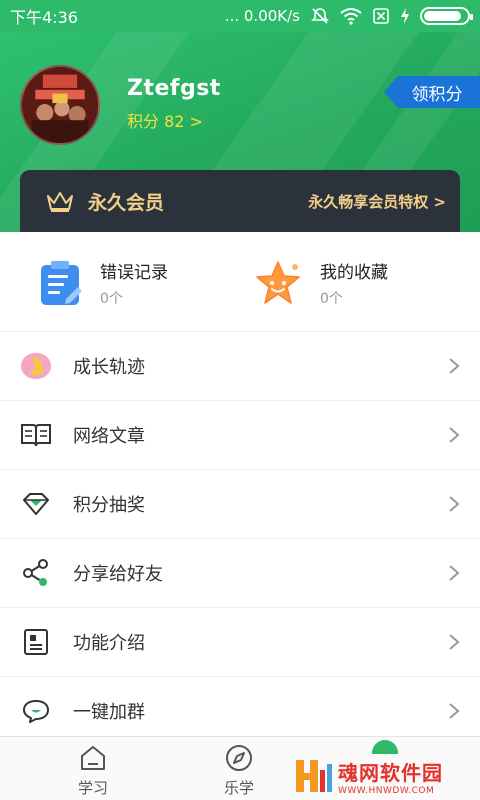 This screenshot has width=480, height=800. I want to click on list-item-growth: 成长轨迹, so click(240, 366).